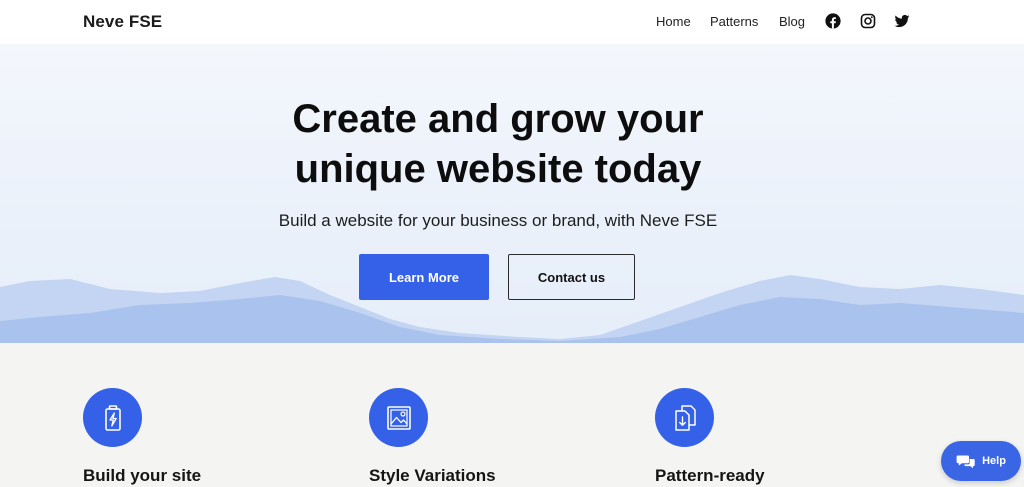 The height and width of the screenshot is (487, 1024). What do you see at coordinates (512, 22) in the screenshot?
I see `site-header: Neve FSE Home Patterns Blog` at bounding box center [512, 22].